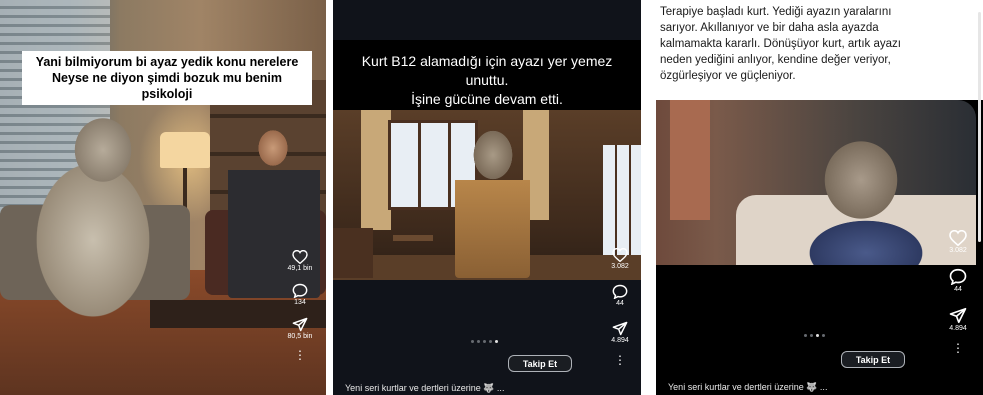 The image size is (983, 395). I want to click on comment-count: 134, so click(300, 302).